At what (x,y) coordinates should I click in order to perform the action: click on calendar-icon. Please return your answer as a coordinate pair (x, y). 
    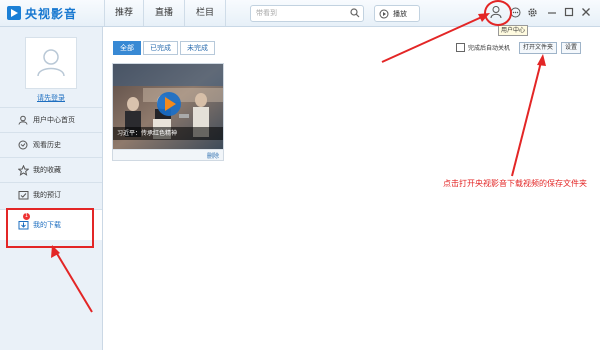
    Looking at the image, I should click on (23, 195).